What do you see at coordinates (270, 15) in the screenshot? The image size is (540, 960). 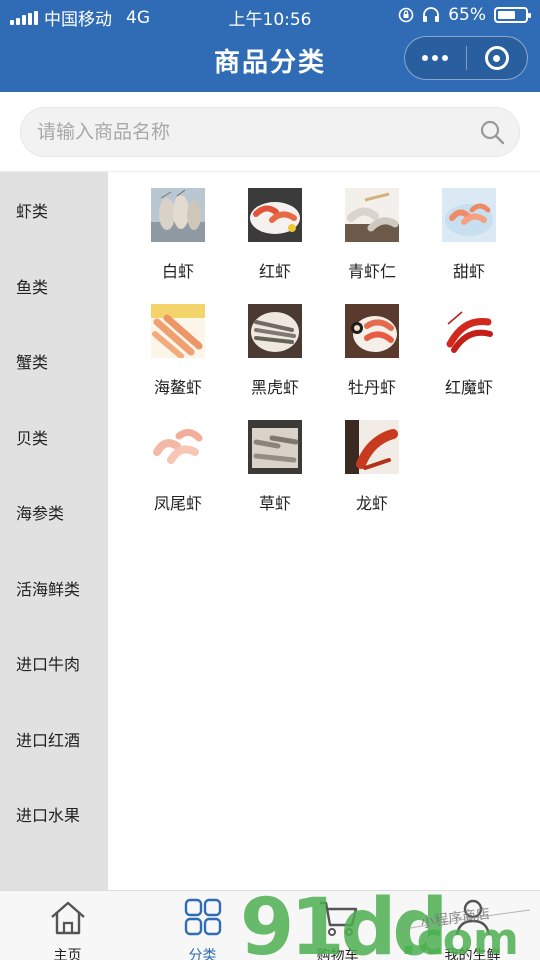 I see `status-bar: 中国移动 4G 上午10:56 65%` at bounding box center [270, 15].